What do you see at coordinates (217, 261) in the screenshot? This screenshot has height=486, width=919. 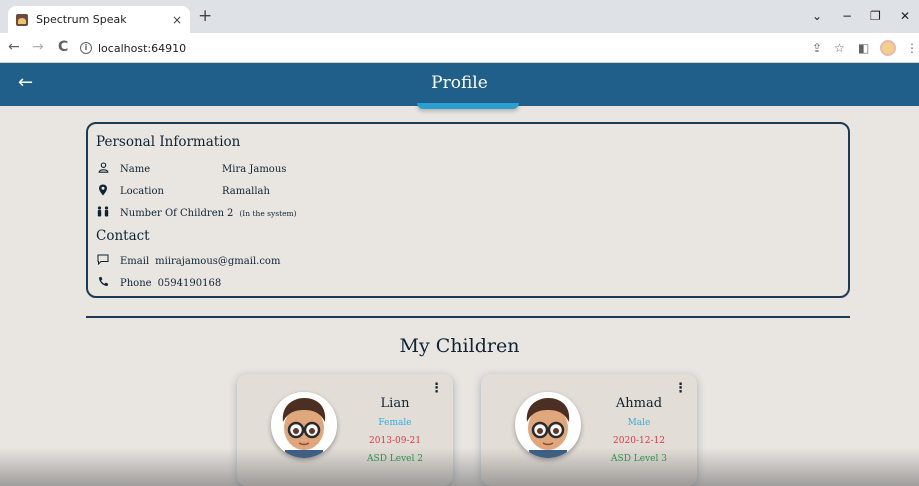 I see `email-value: miirajamous@gmail.com` at bounding box center [217, 261].